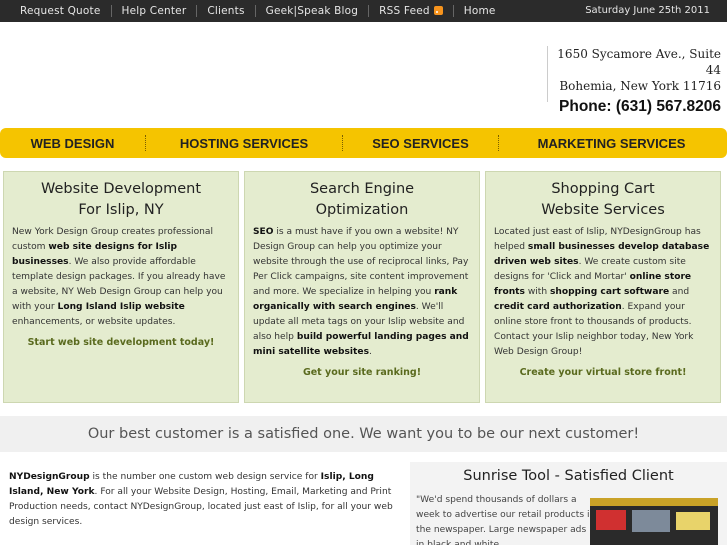 The width and height of the screenshot is (727, 545). I want to click on nav-rss-label: RSS Feed, so click(404, 11).